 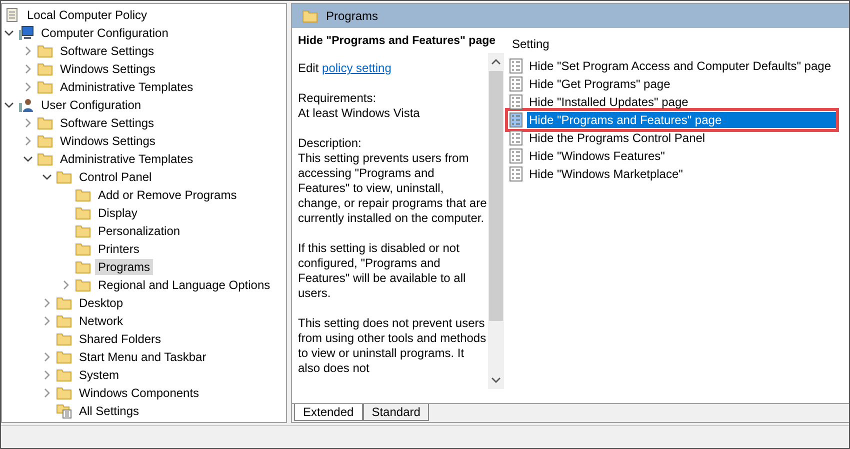 I want to click on tree-item: Programs, so click(x=124, y=267).